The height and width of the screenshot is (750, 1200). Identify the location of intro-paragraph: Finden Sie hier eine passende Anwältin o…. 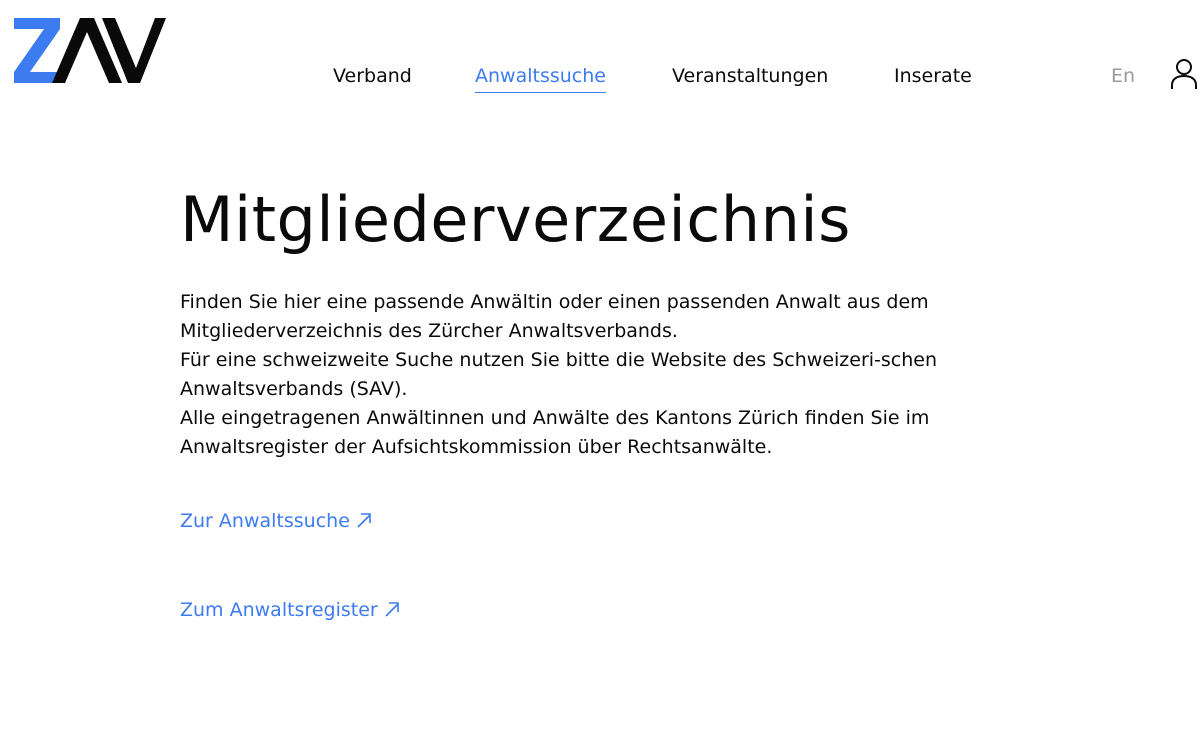
(554, 316).